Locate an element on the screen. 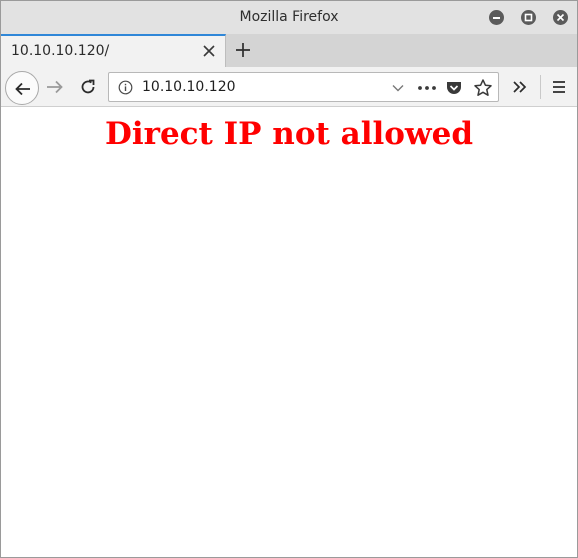 Image resolution: width=578 pixels, height=558 pixels. pocket-icon is located at coordinates (454, 88).